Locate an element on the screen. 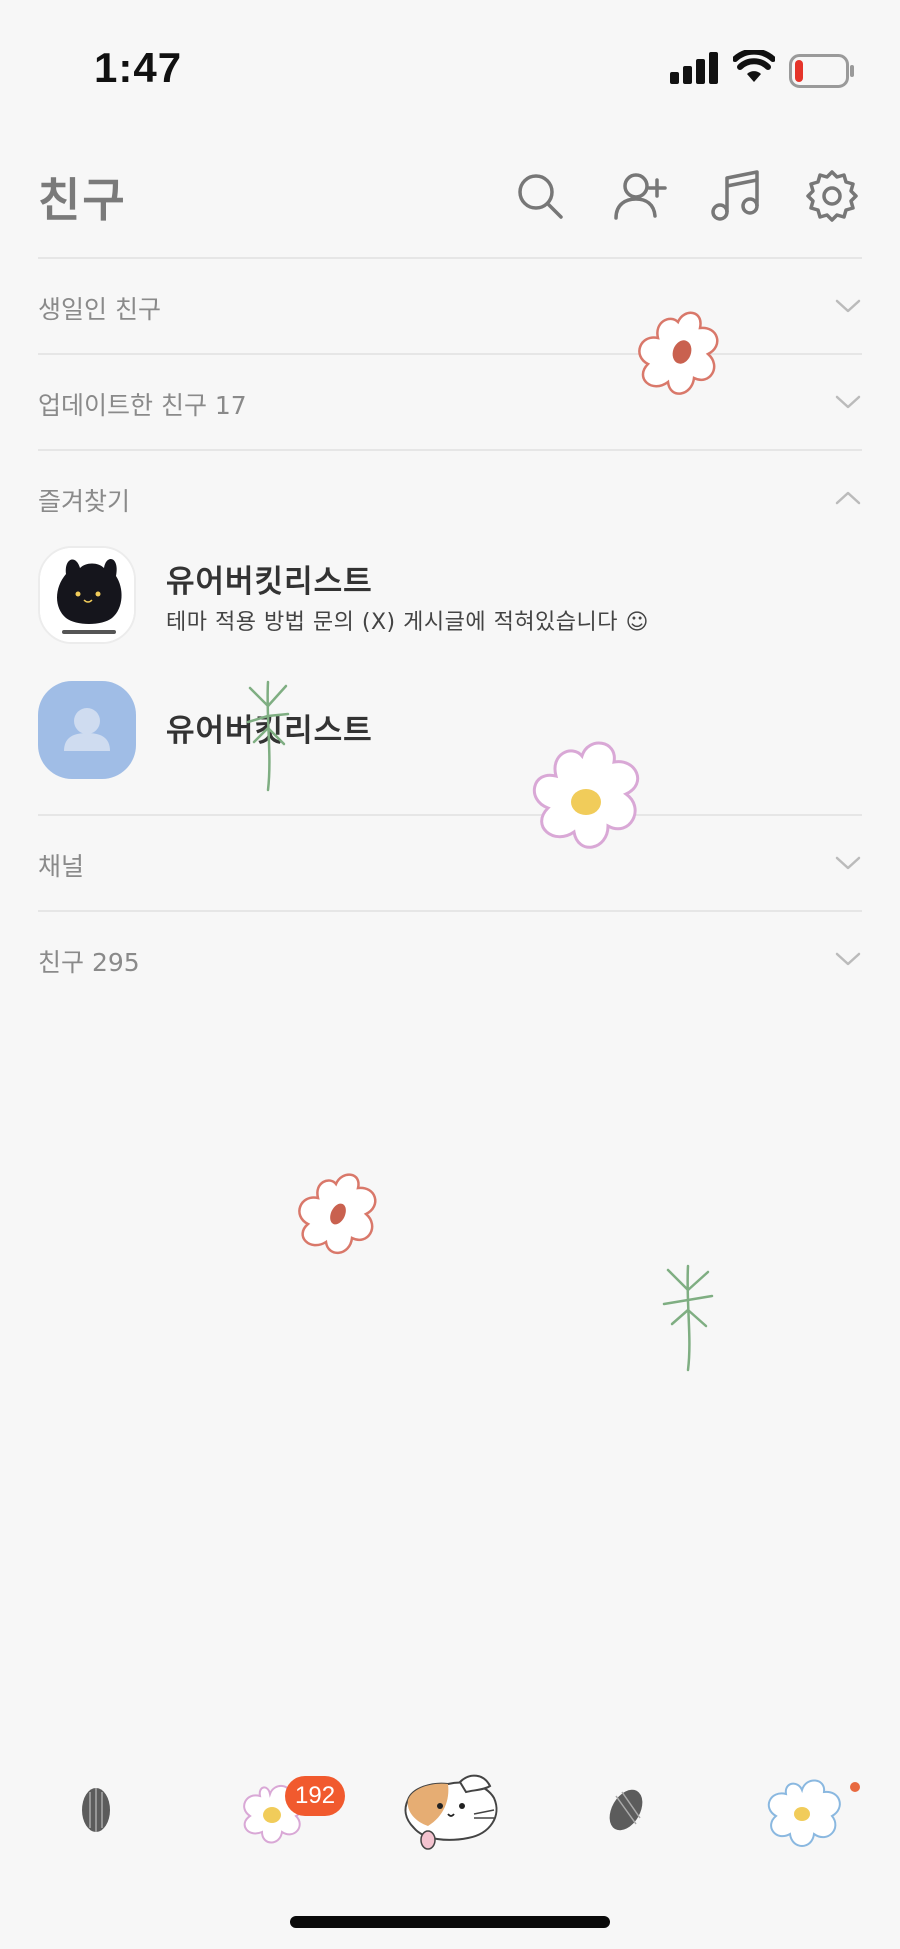 This screenshot has height=1949, width=900. new-indicator-dot is located at coordinates (855, 1787).